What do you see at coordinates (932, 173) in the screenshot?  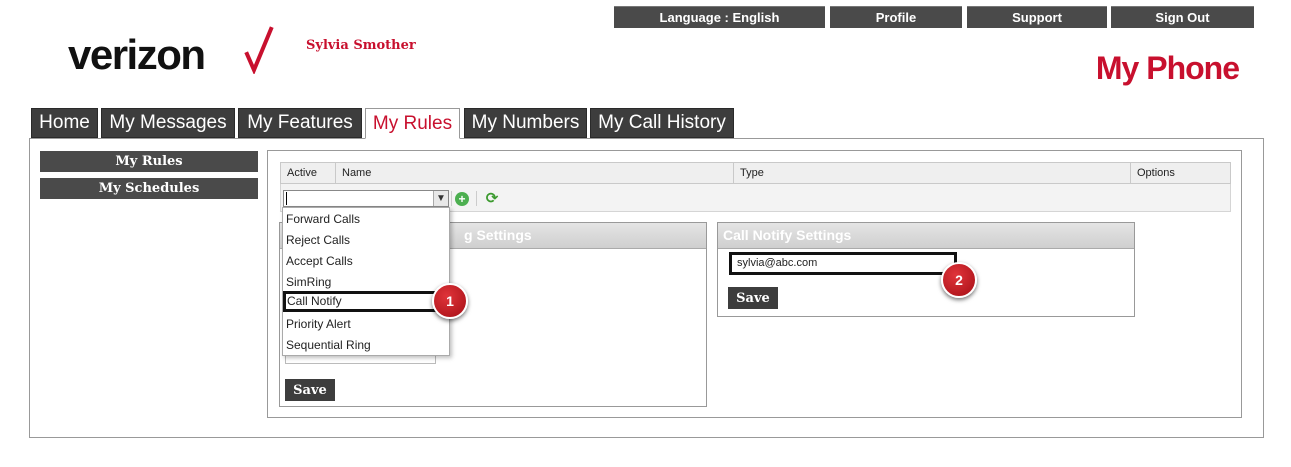 I see `column-header-type: Type` at bounding box center [932, 173].